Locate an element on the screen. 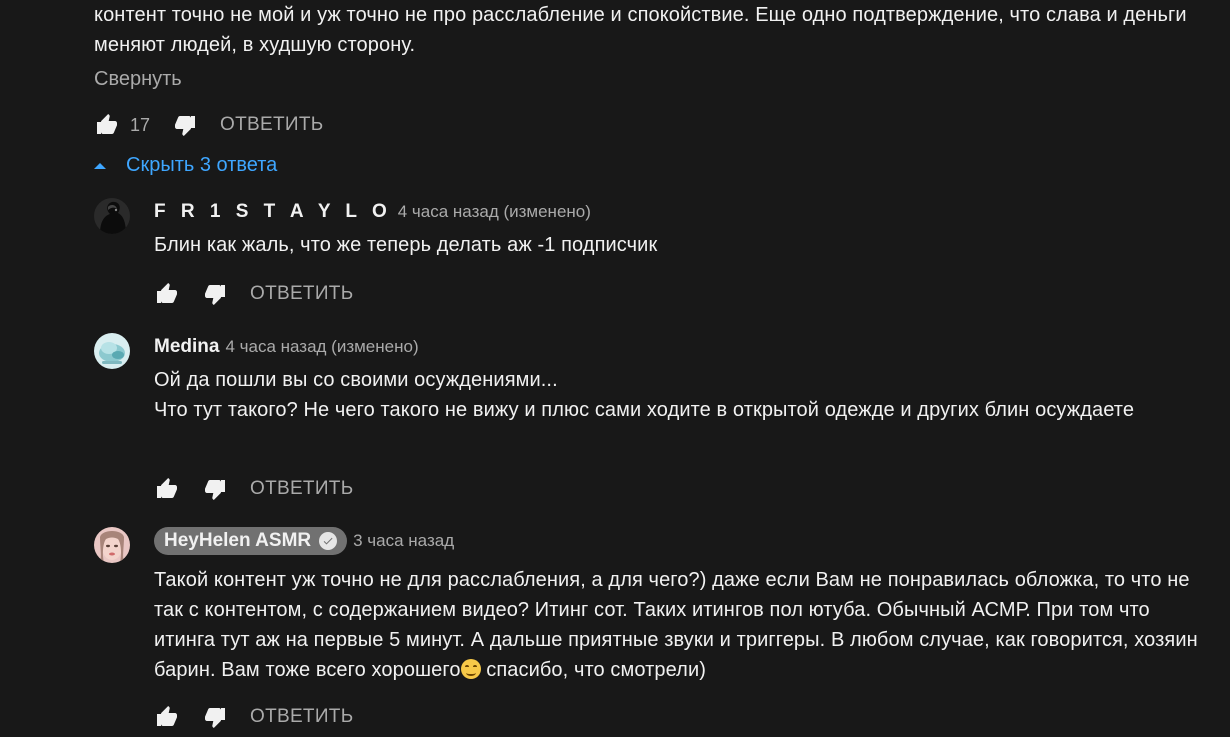 This screenshot has width=1230, height=737. author-name: HeyHelen ASMR is located at coordinates (238, 540).